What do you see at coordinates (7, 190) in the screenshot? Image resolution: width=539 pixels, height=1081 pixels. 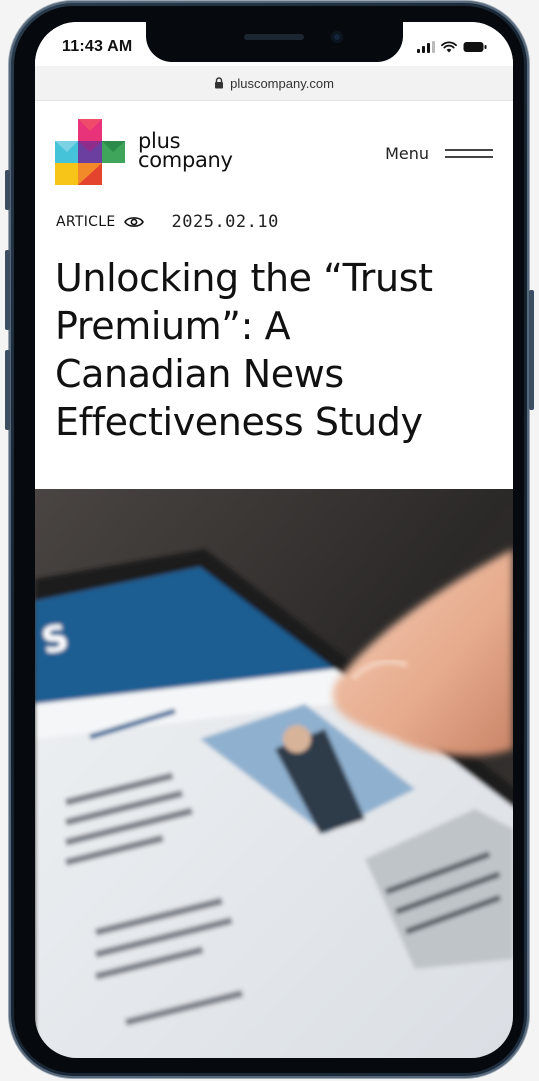 I see `mute-switch` at bounding box center [7, 190].